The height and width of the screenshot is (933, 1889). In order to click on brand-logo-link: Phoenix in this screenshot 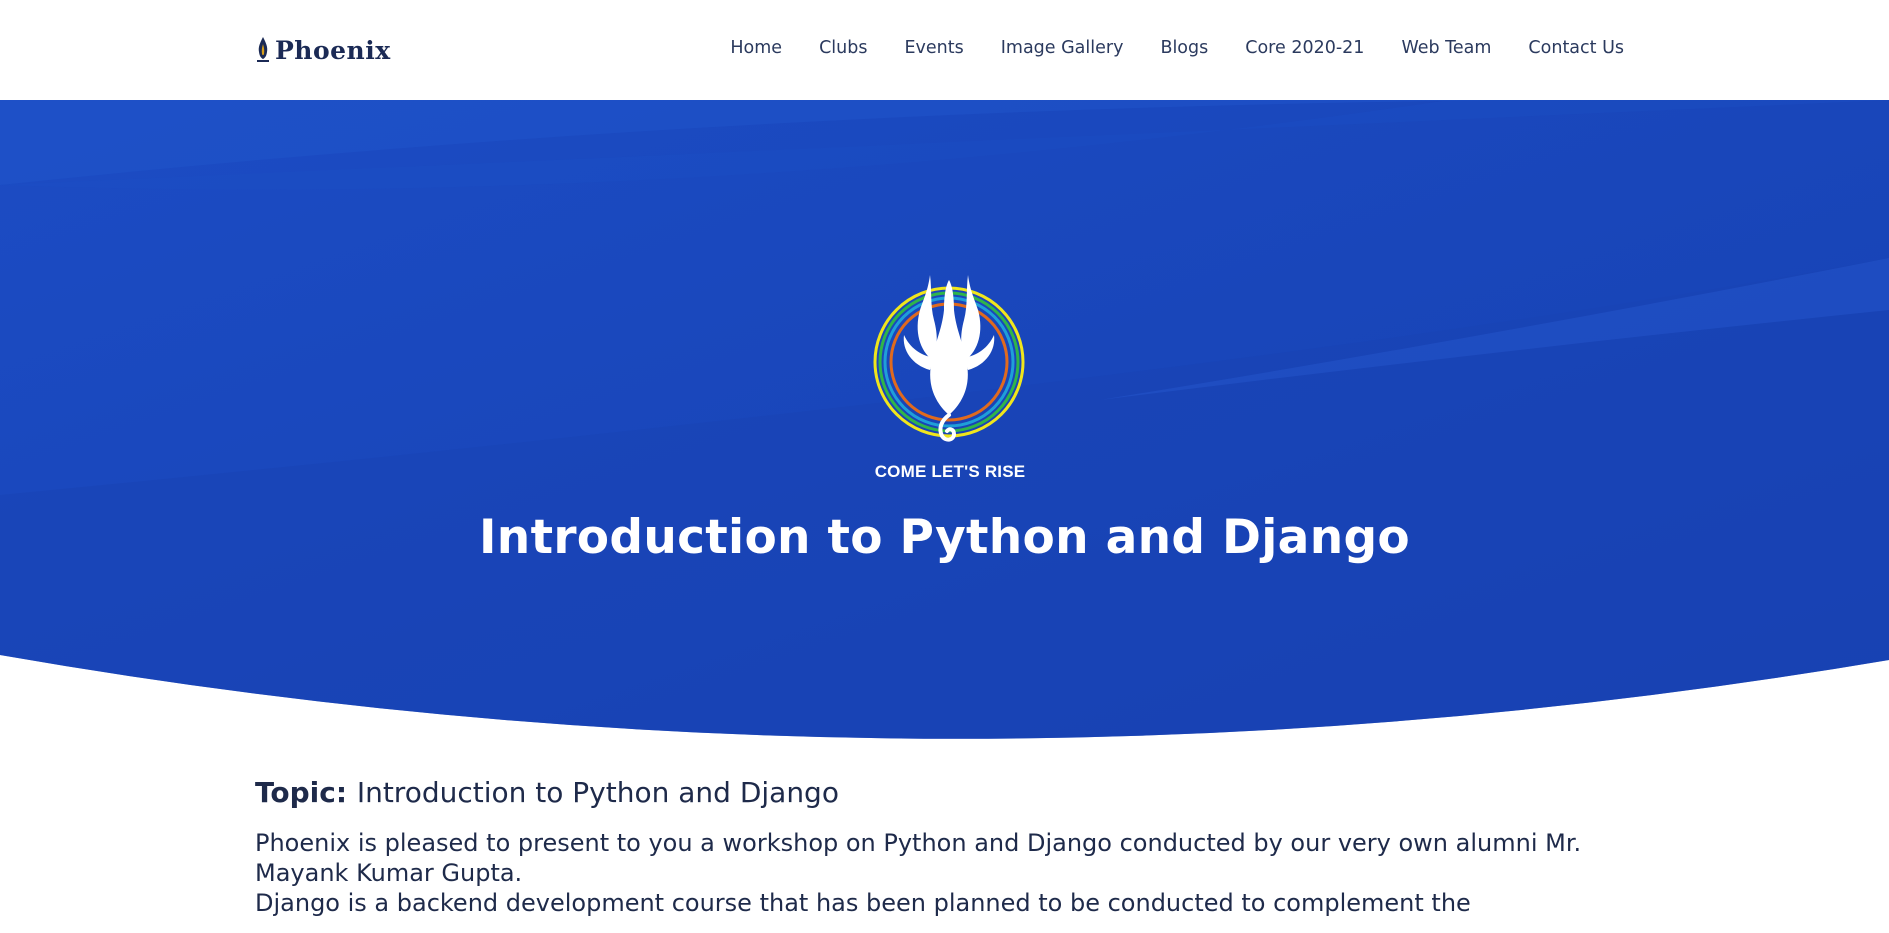, I will do `click(323, 50)`.